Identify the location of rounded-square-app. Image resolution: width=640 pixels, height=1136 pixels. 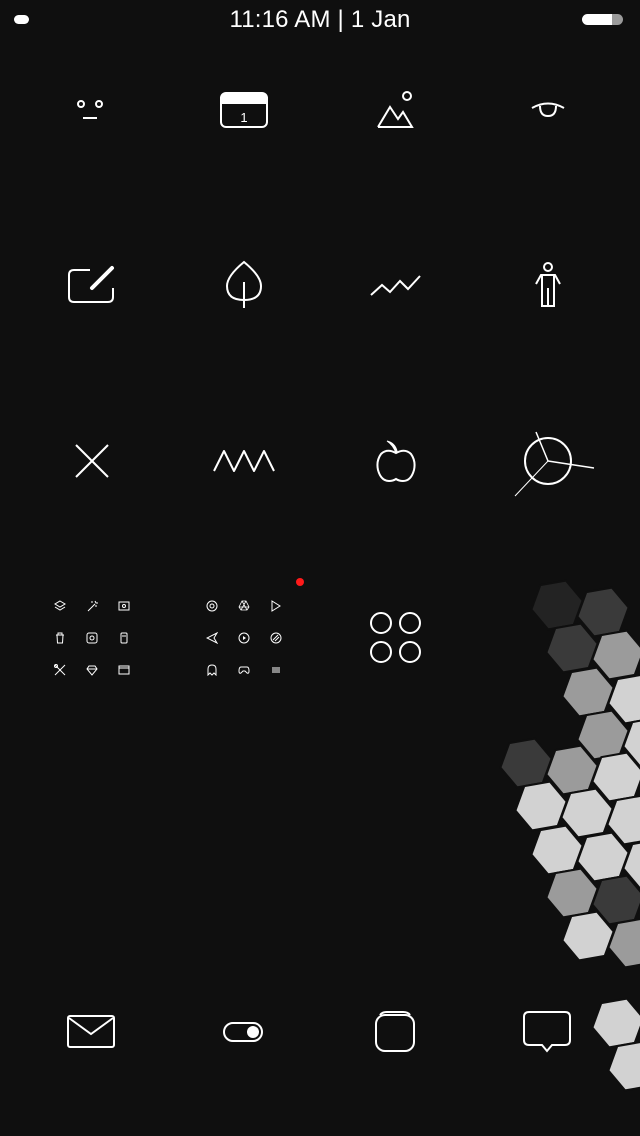
(396, 1032).